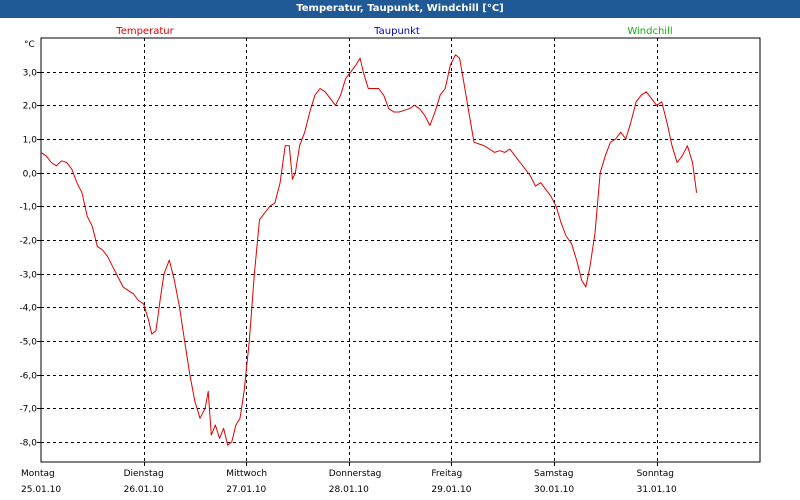 The image size is (800, 500). I want to click on x-day-label: Mittwoch, so click(246, 474).